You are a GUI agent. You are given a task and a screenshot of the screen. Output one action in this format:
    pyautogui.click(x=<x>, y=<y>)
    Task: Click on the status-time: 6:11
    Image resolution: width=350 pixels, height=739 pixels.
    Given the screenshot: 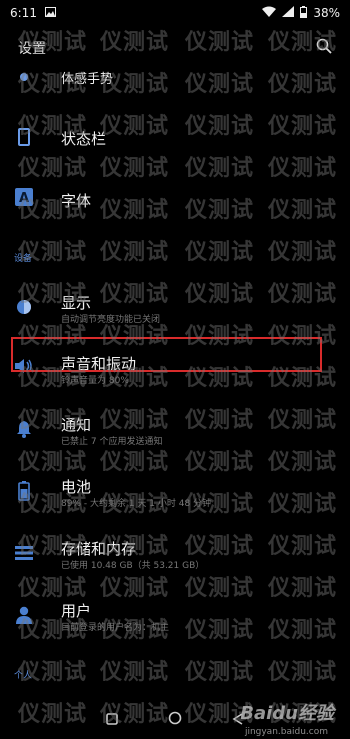 What is the action you would take?
    pyautogui.click(x=23, y=13)
    